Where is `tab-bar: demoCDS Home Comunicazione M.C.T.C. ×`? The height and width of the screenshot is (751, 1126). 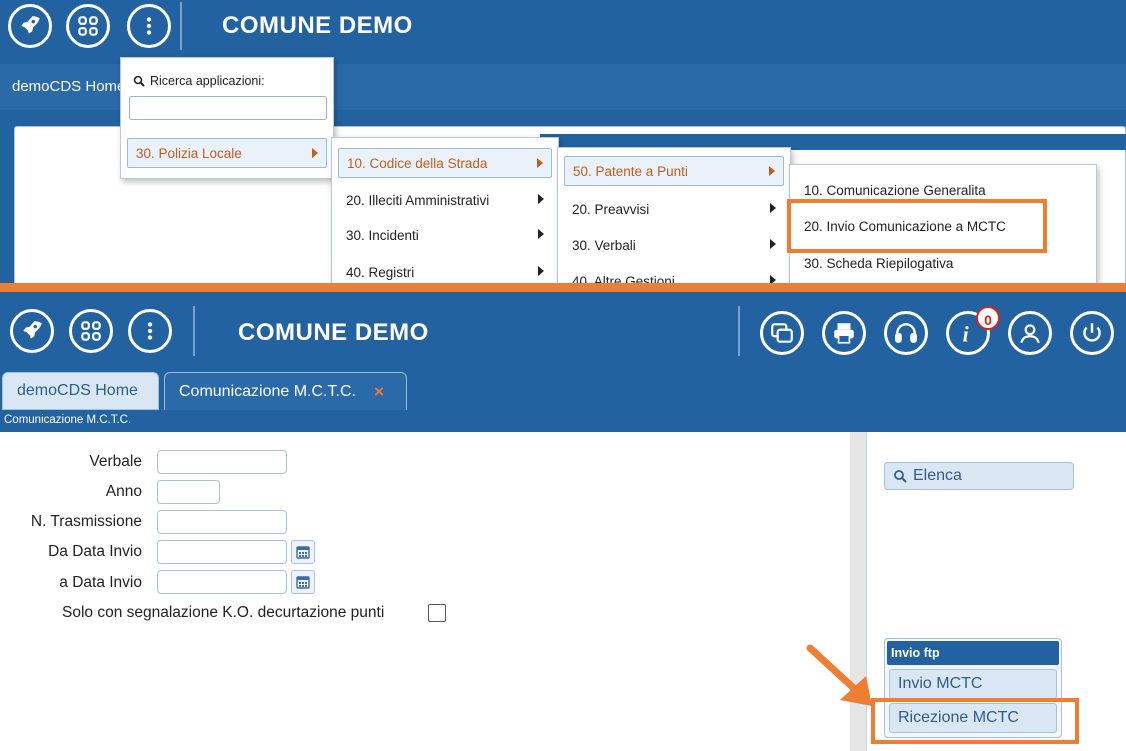 tab-bar: demoCDS Home Comunicazione M.C.T.C. × is located at coordinates (563, 389).